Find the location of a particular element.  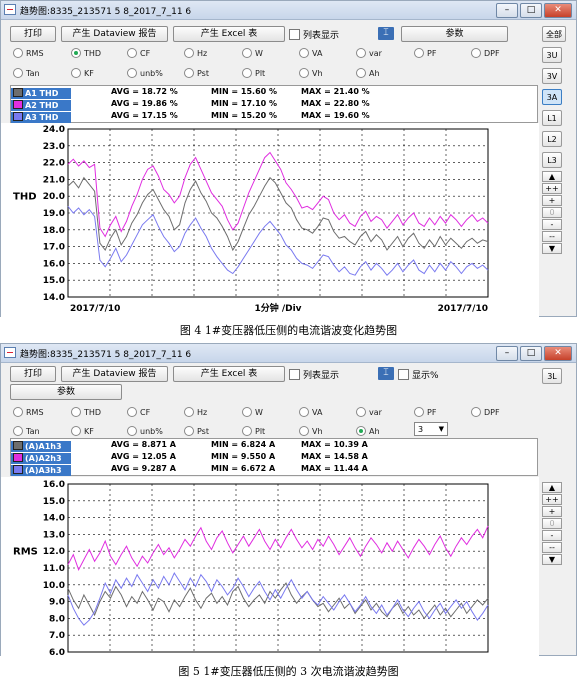

series-name: (A)A1h3 is located at coordinates (41, 446).